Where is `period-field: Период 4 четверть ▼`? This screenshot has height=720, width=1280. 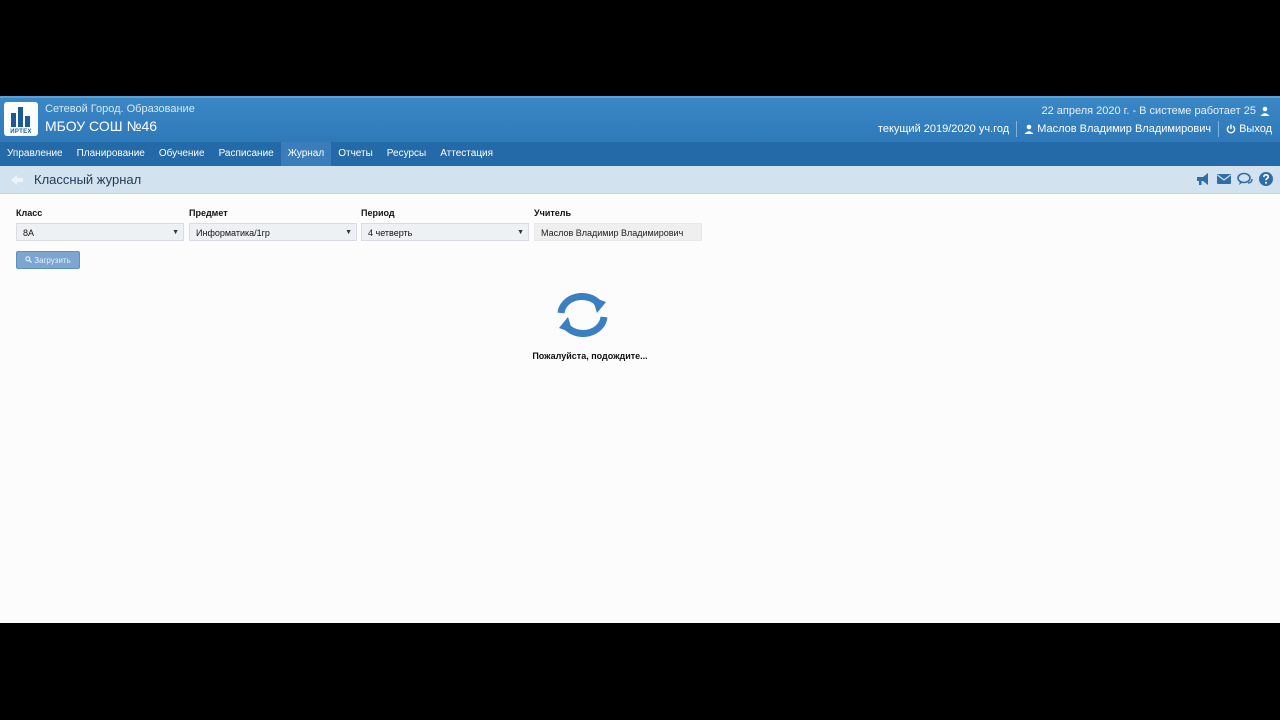 period-field: Период 4 четверть ▼ is located at coordinates (445, 224).